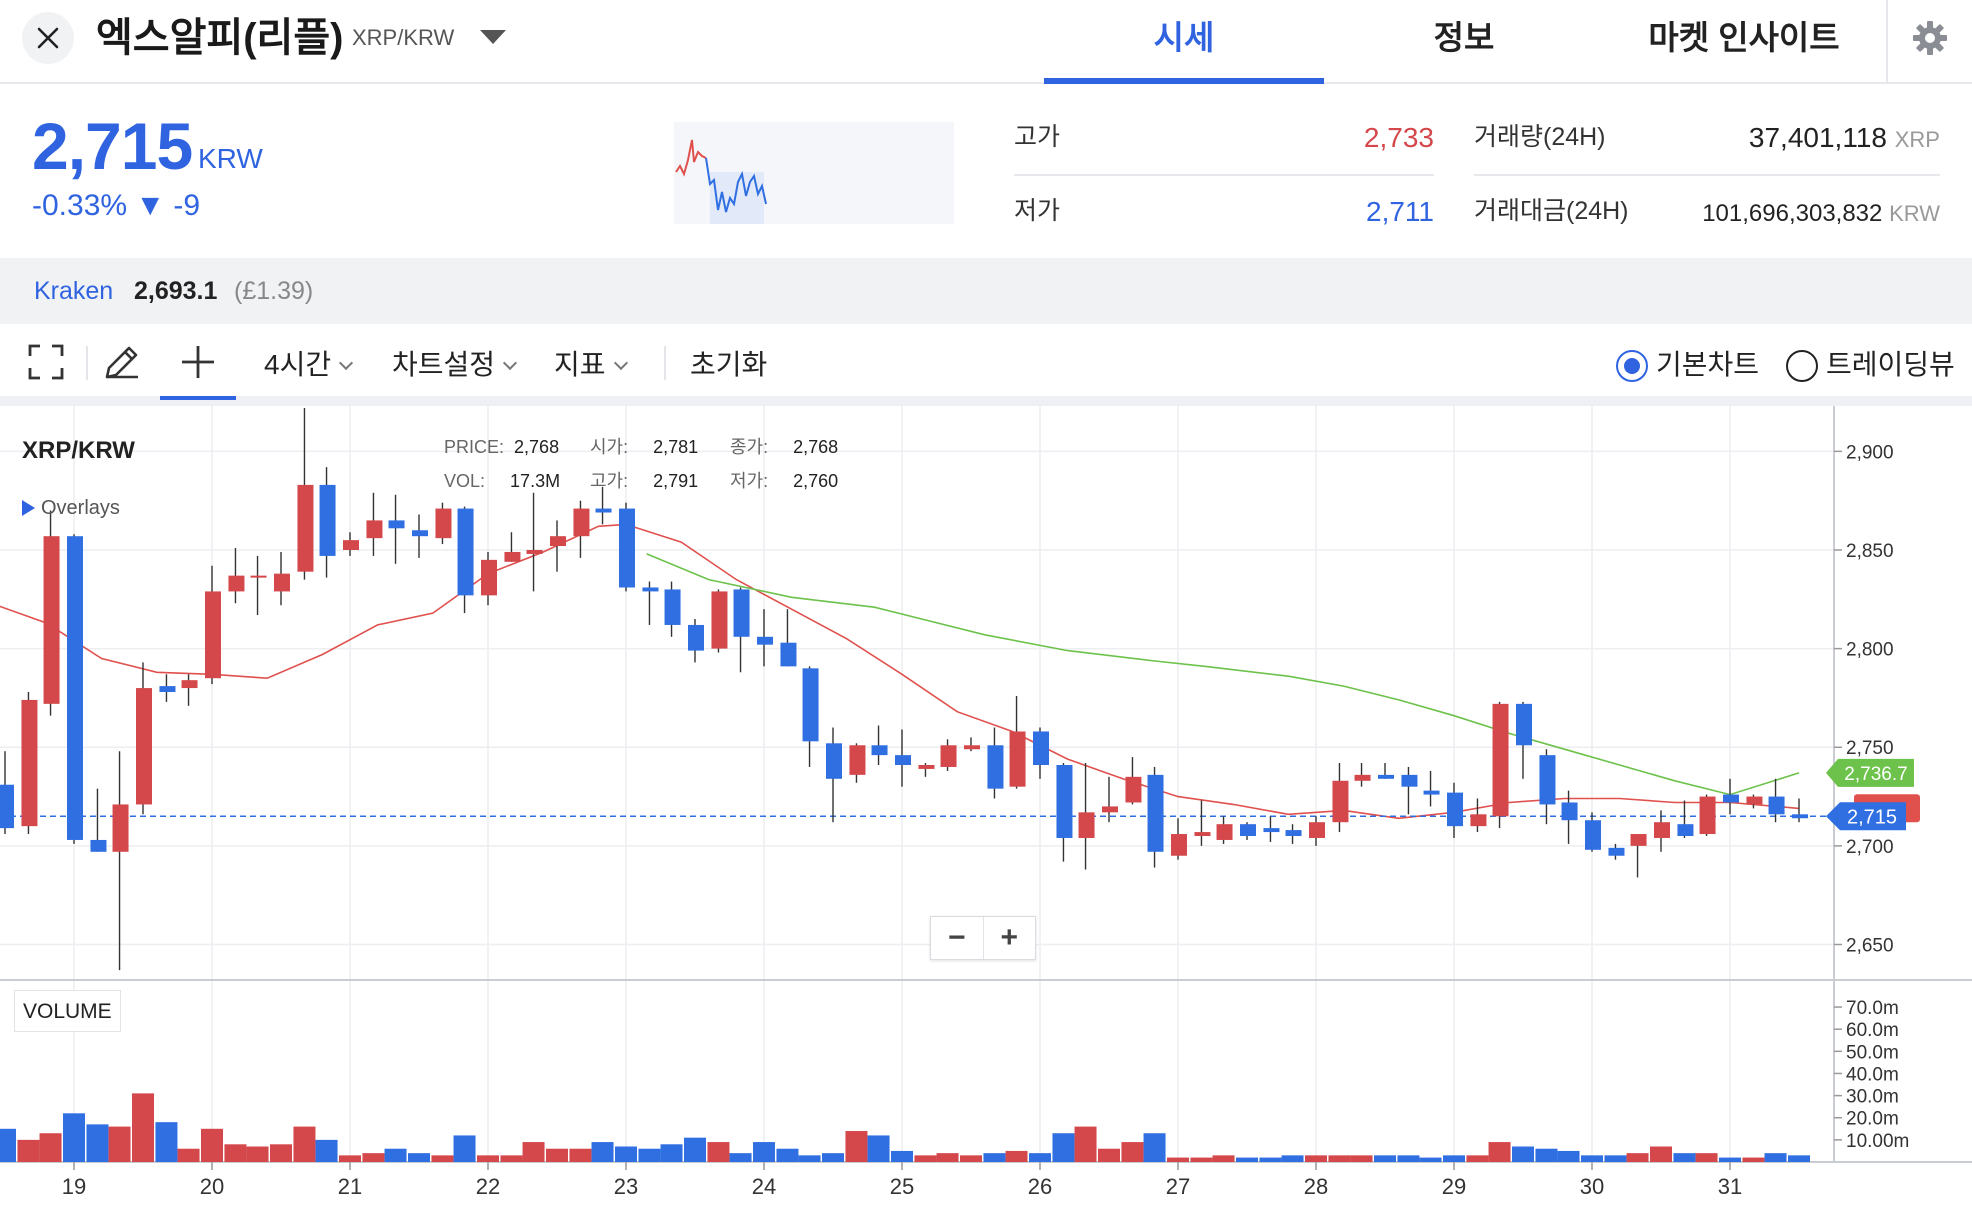 The image size is (1972, 1224). I want to click on price-change: -0.33% ▼ -9, so click(116, 205).